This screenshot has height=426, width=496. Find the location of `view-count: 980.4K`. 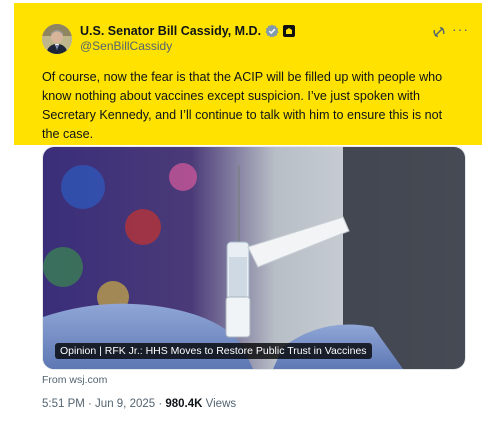

view-count: 980.4K is located at coordinates (184, 404).